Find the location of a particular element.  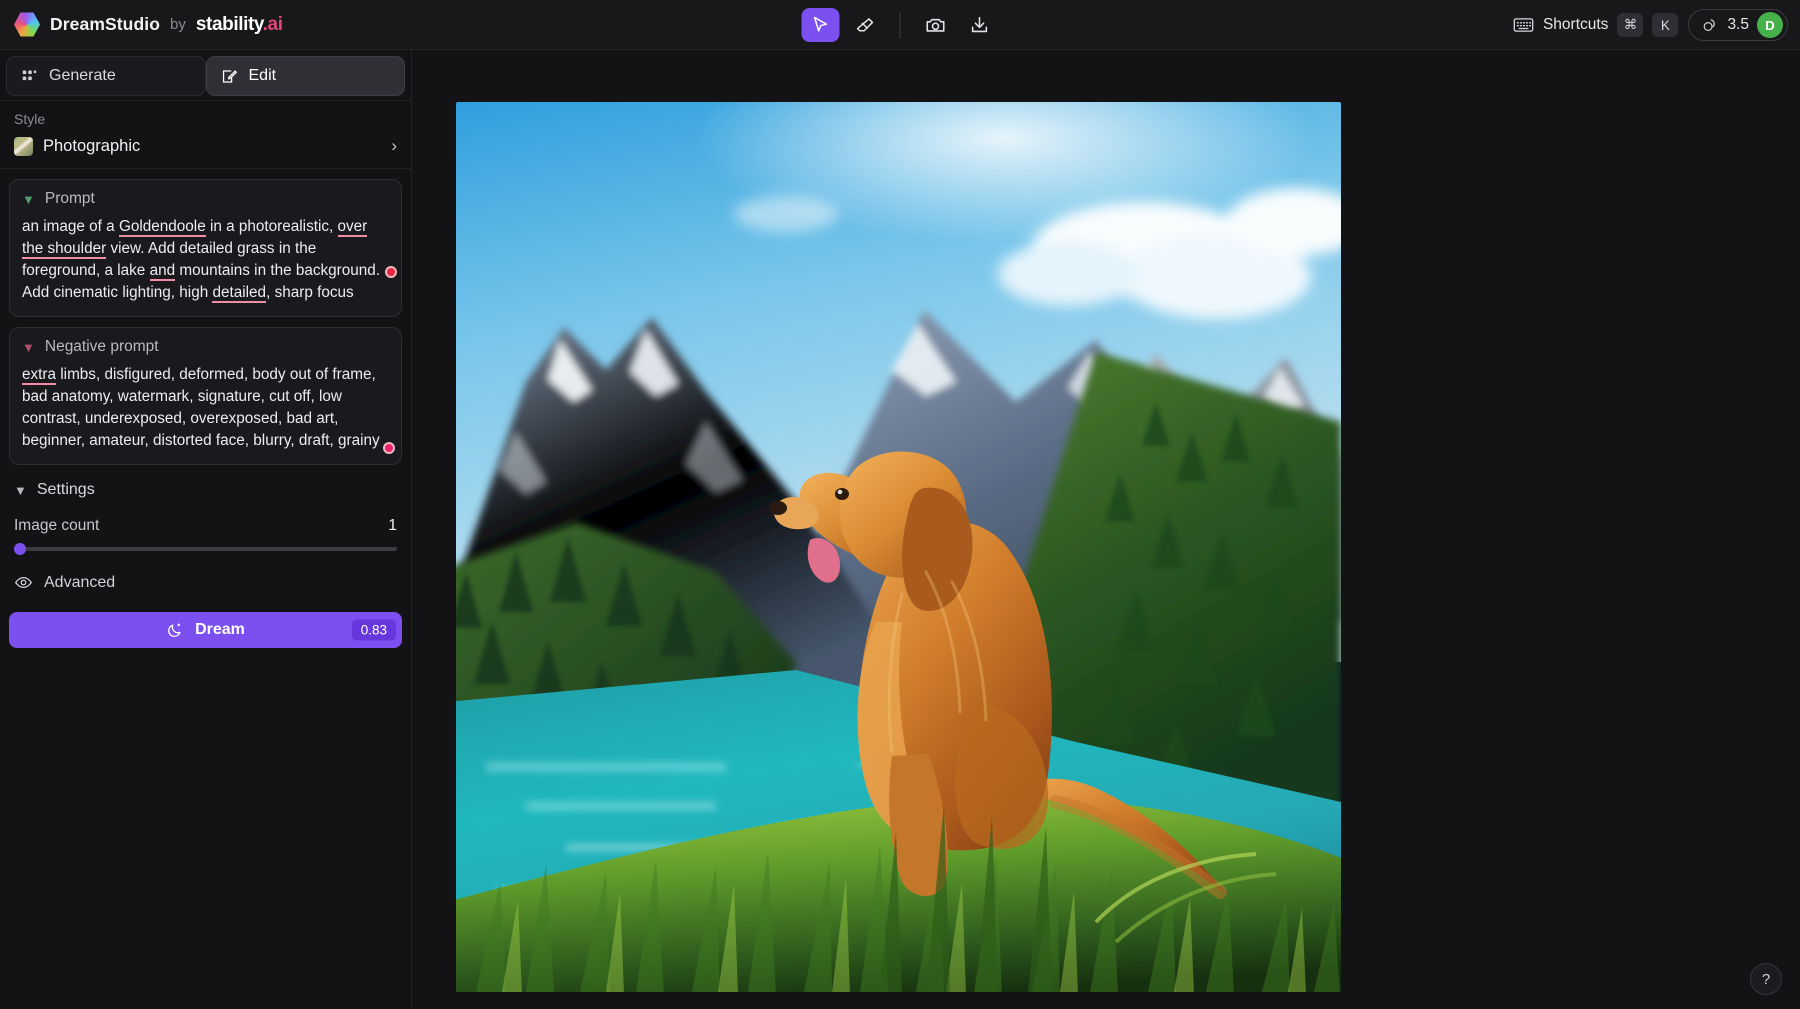

shortcuts-button: Shortcuts ⌘ K is located at coordinates (1596, 25).